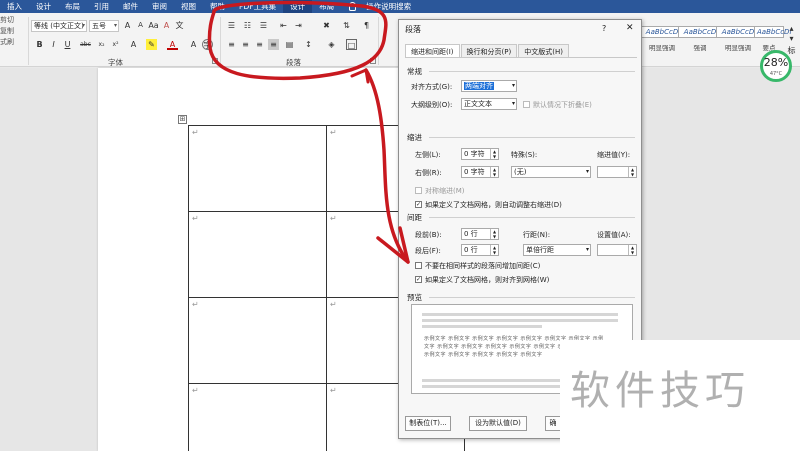  What do you see at coordinates (13, 20) in the screenshot?
I see `cut-button: 剪切` at bounding box center [13, 20].